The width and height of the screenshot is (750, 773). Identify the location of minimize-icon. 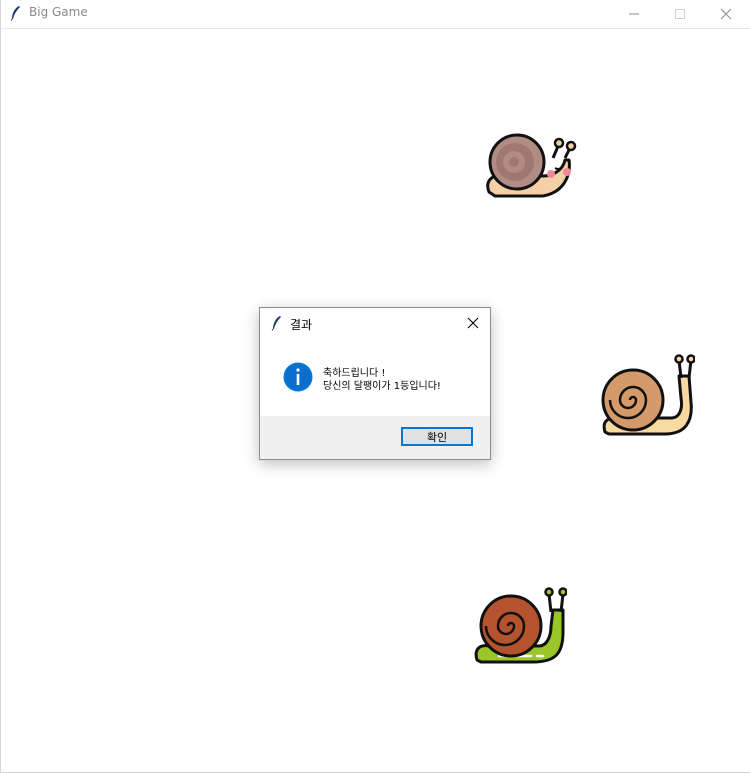
(634, 14).